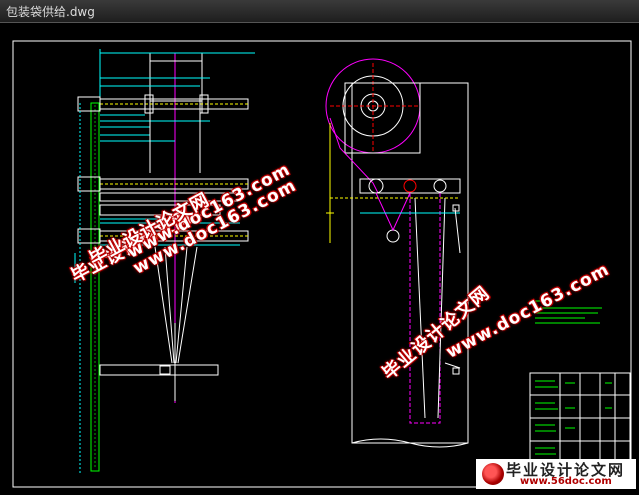  What do you see at coordinates (376, 186) in the screenshot?
I see `roller` at bounding box center [376, 186].